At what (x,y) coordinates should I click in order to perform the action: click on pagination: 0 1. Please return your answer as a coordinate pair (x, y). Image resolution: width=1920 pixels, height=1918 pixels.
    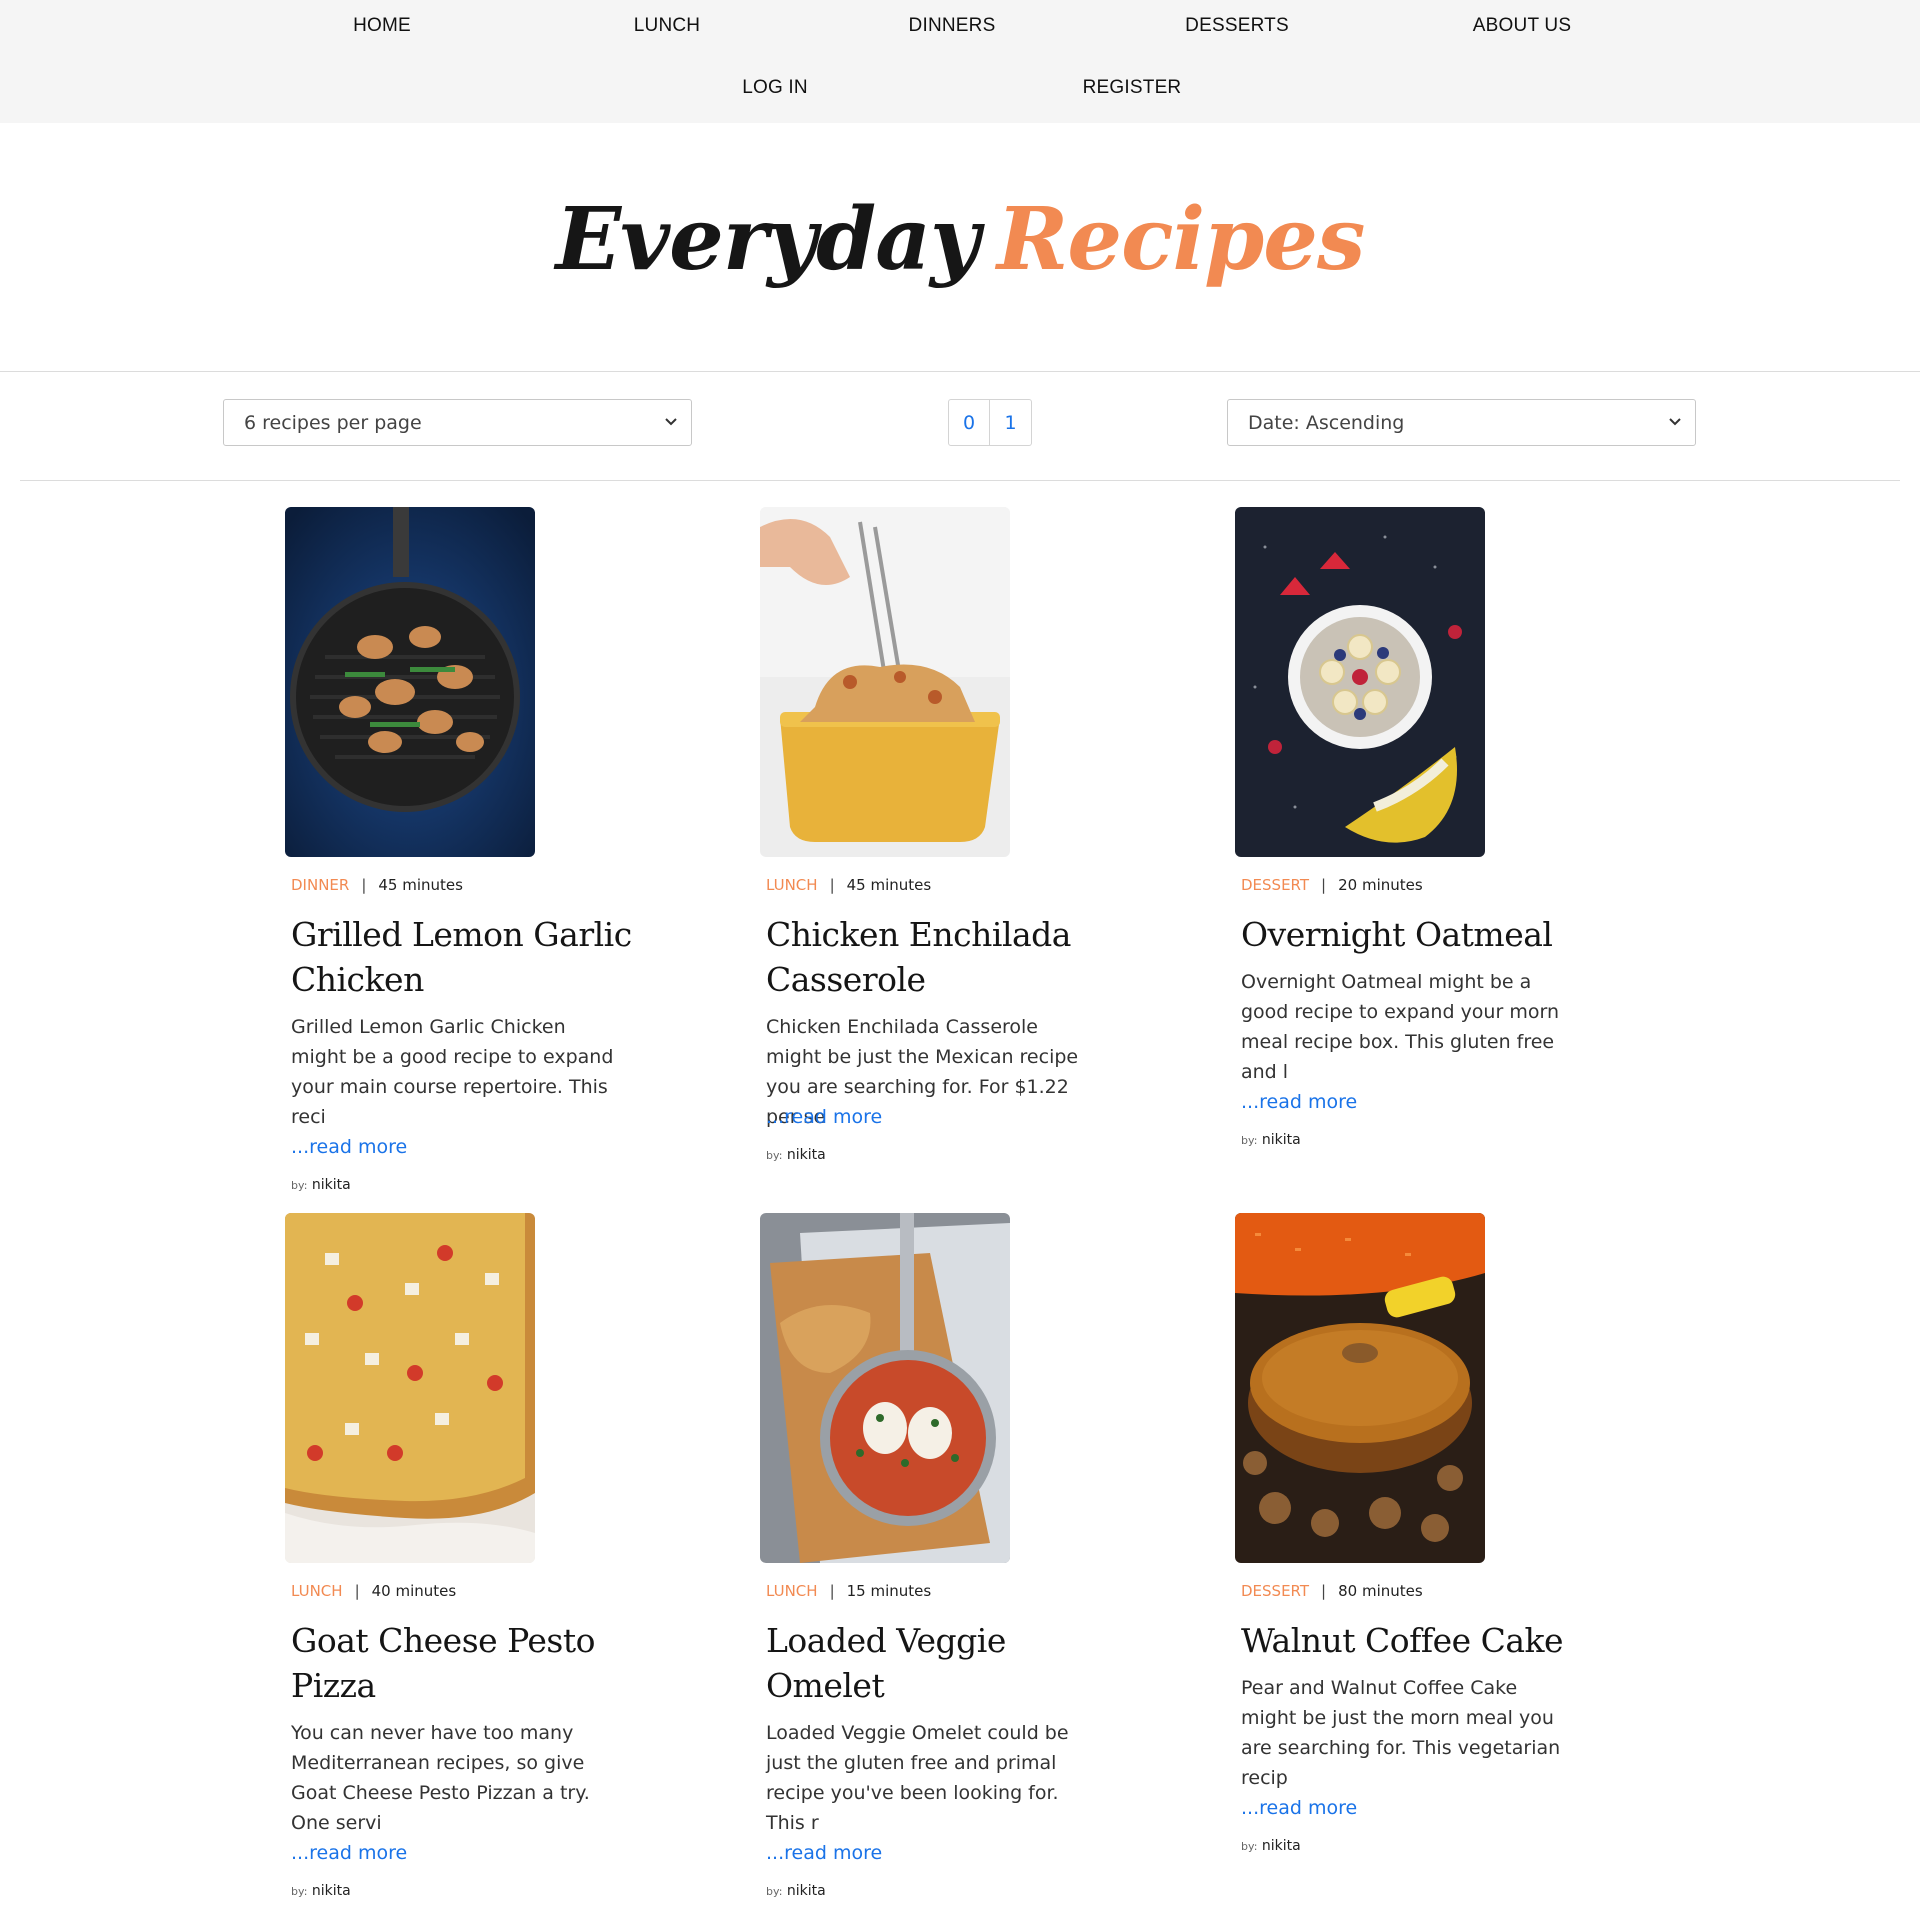
    Looking at the image, I should click on (990, 422).